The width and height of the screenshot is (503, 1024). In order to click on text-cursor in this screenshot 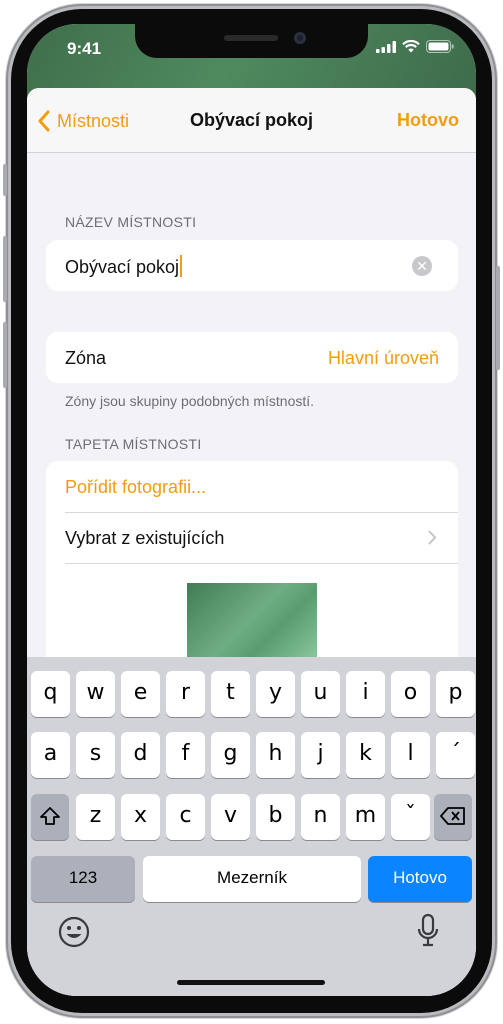, I will do `click(181, 266)`.